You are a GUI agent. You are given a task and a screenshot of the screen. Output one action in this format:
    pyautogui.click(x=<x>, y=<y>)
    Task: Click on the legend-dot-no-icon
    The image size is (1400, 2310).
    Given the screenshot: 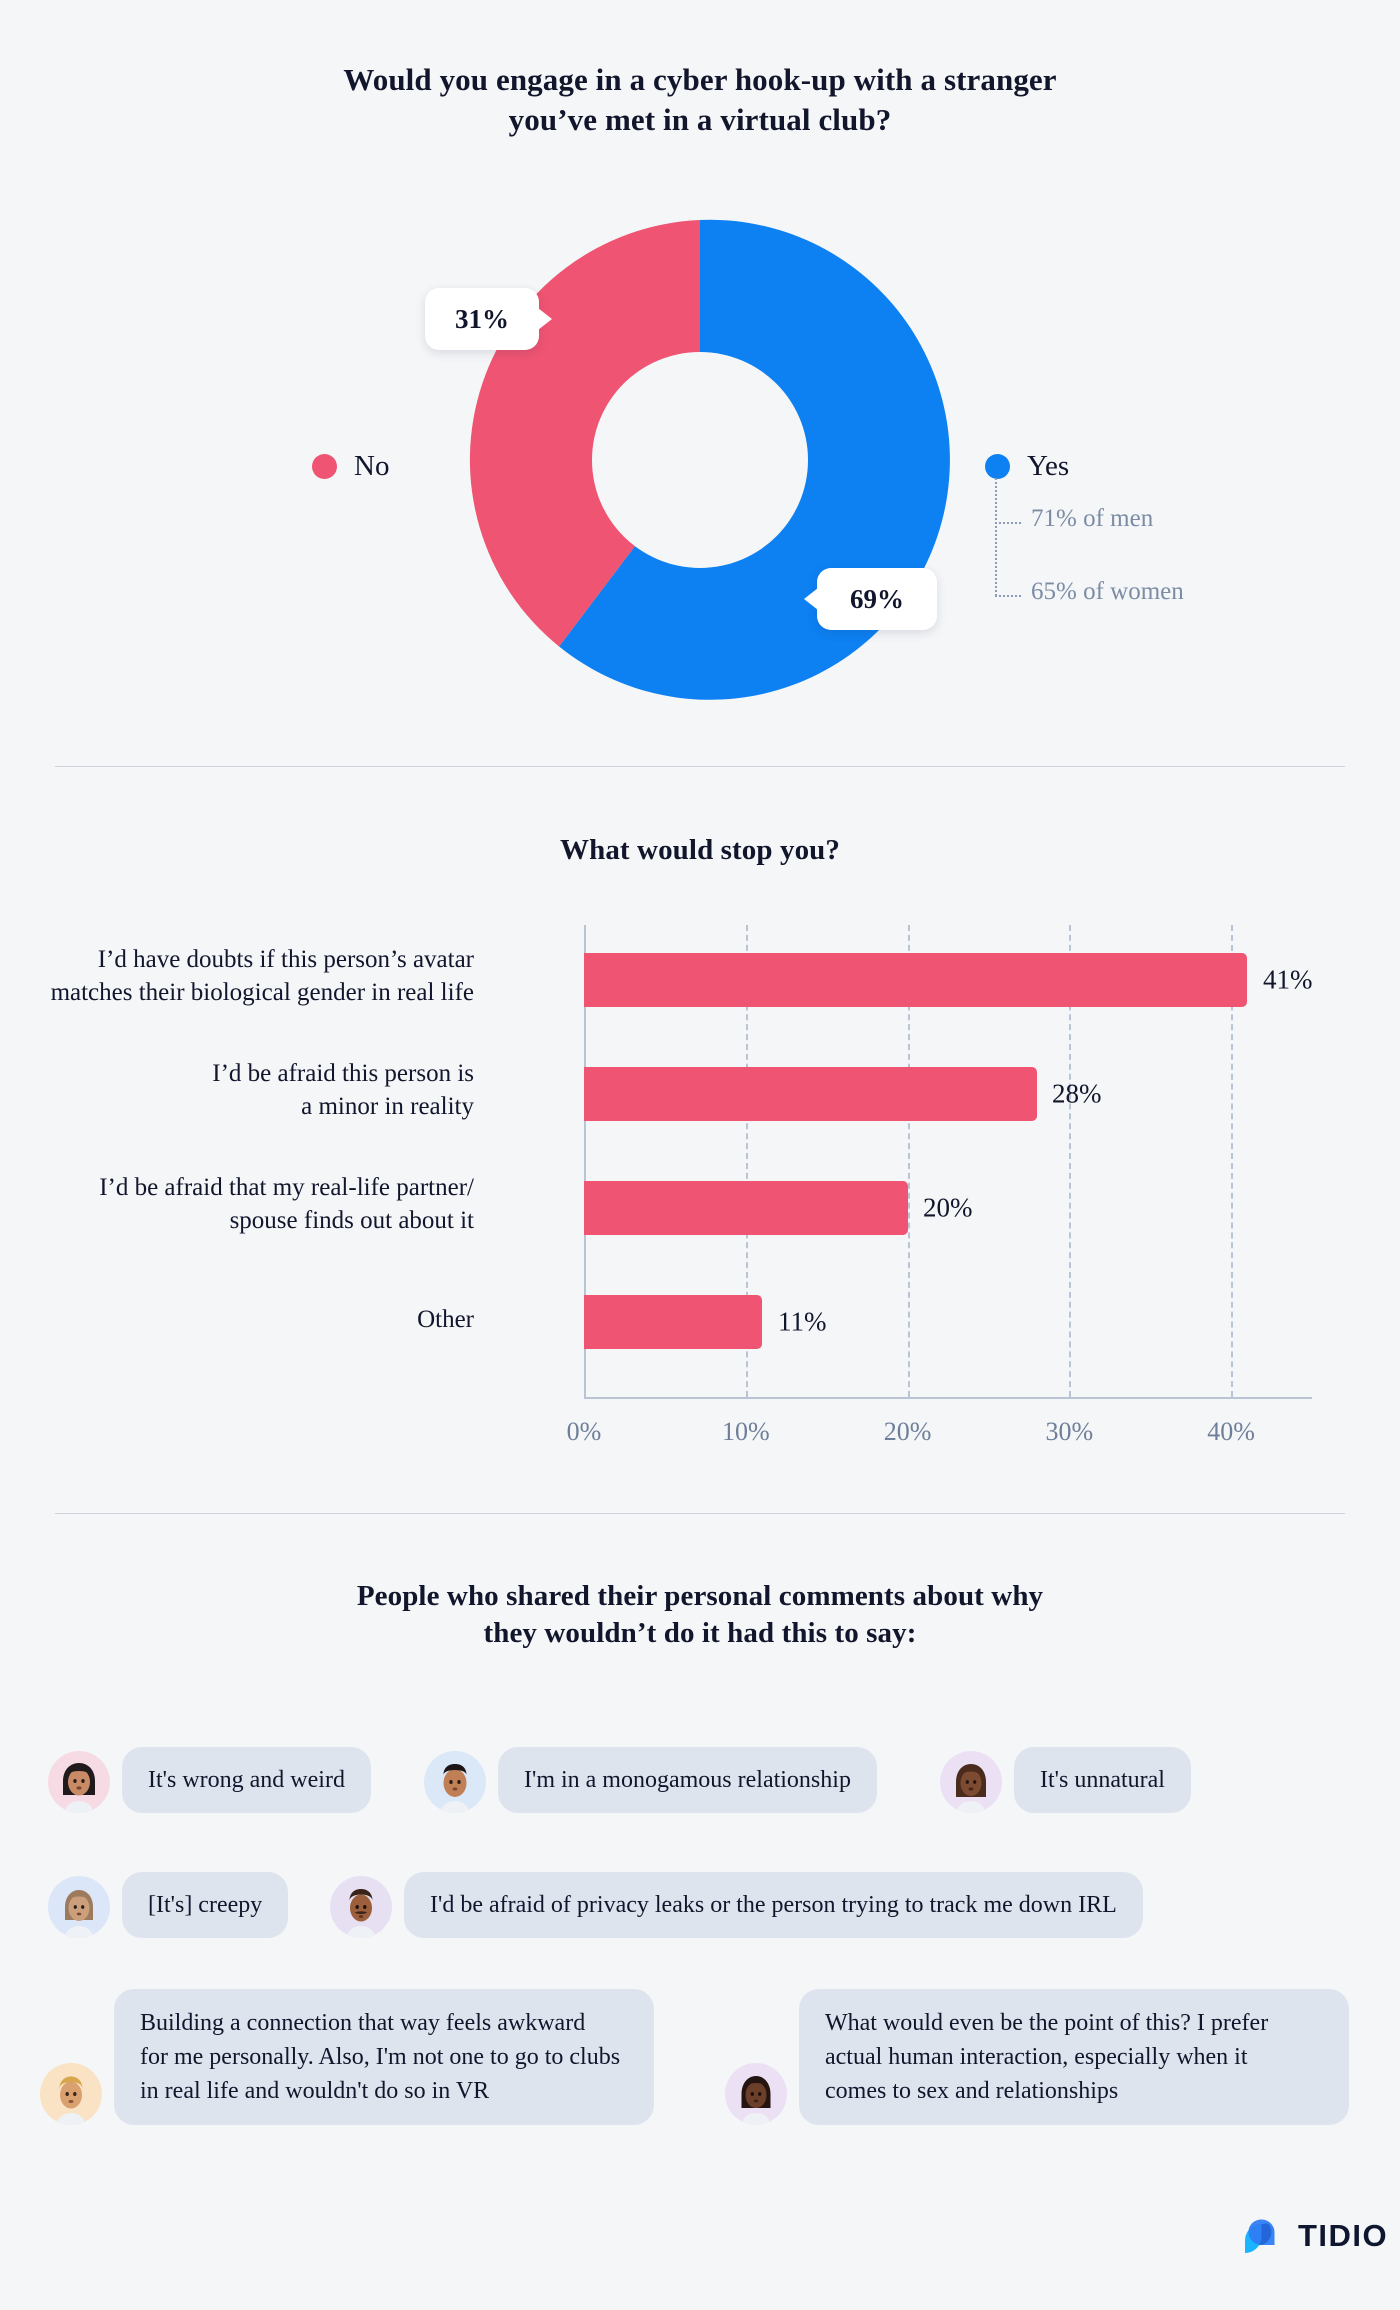 What is the action you would take?
    pyautogui.click(x=324, y=466)
    